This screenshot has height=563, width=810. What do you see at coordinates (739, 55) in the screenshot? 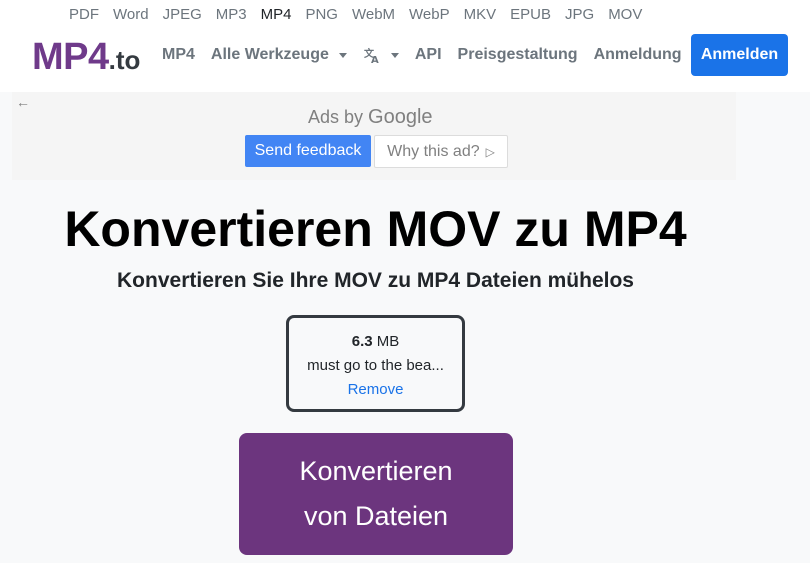
I see `signup-button: Anmelden` at bounding box center [739, 55].